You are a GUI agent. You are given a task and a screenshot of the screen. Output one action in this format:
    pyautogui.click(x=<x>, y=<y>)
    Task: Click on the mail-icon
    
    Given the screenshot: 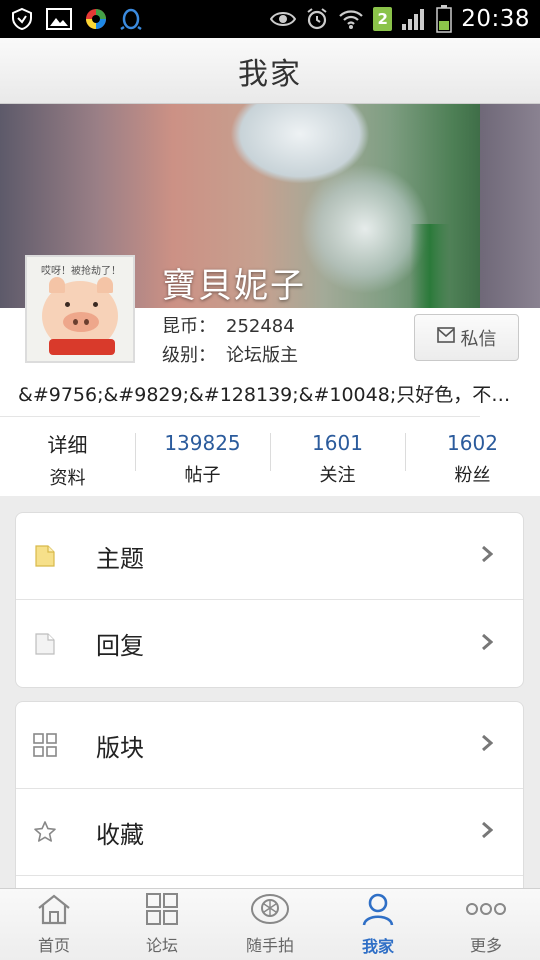 What is the action you would take?
    pyautogui.click(x=445, y=337)
    